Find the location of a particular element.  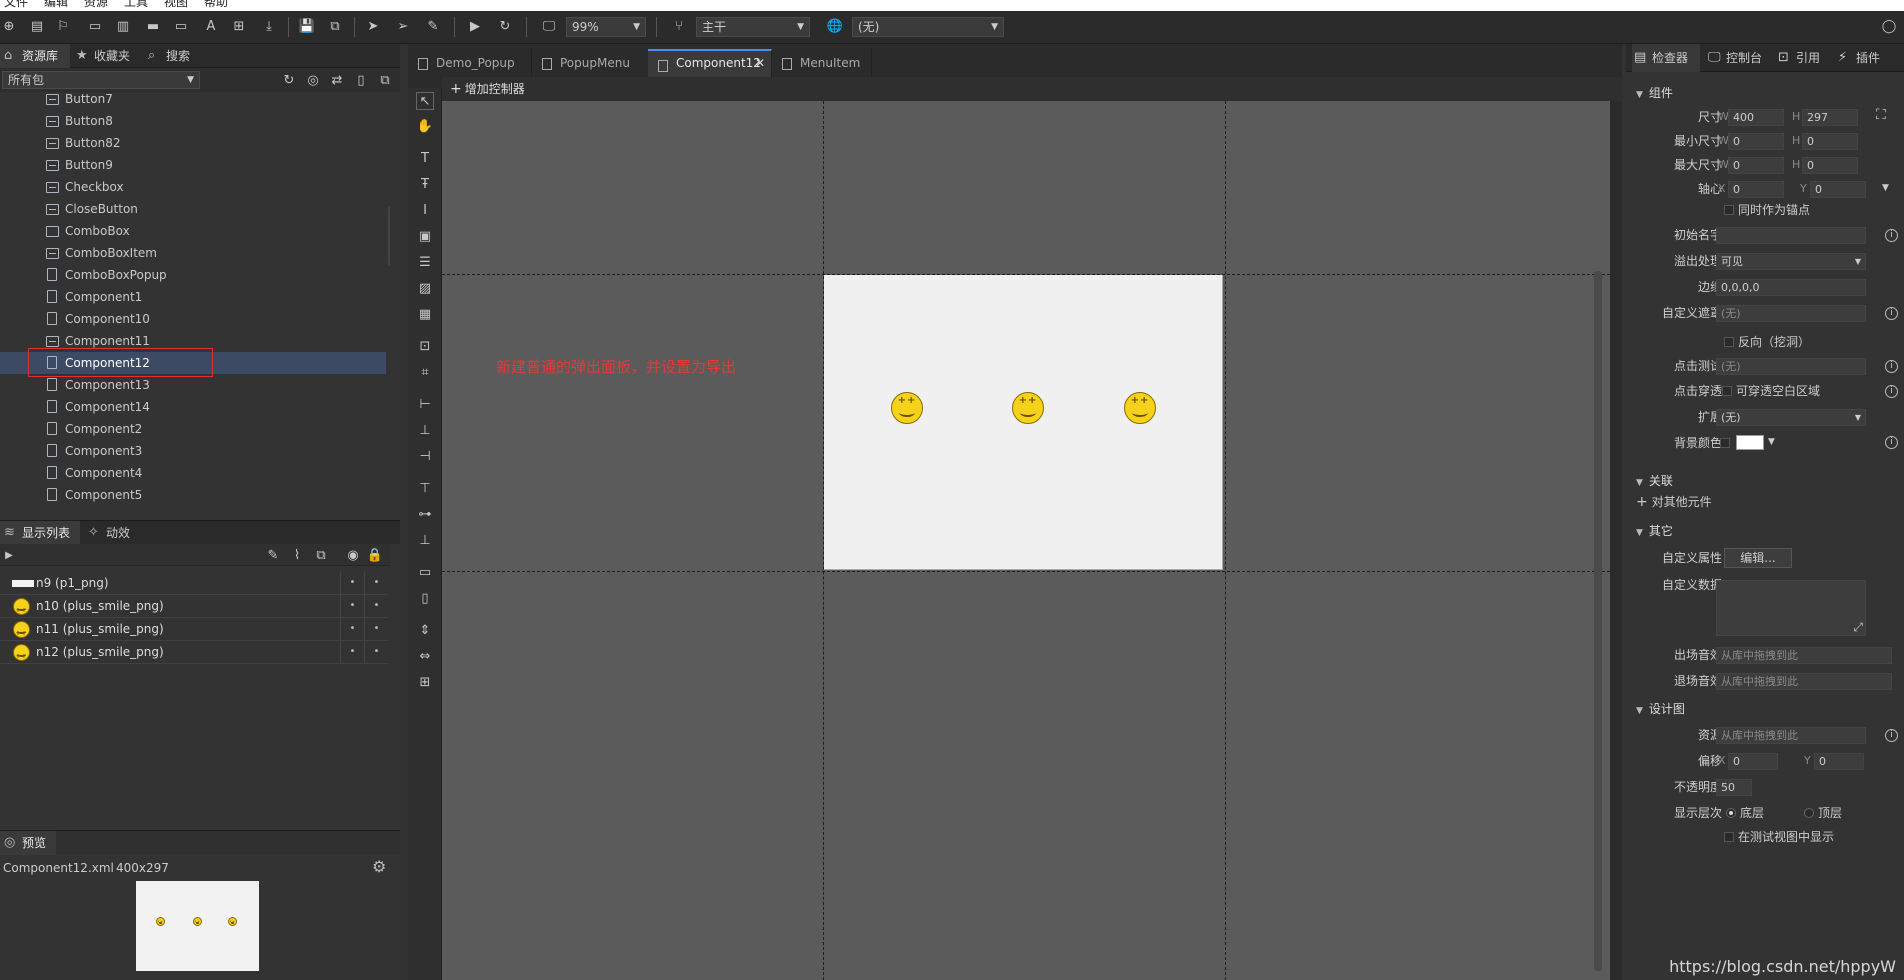

new-label-icon: A is located at coordinates (211, 26).